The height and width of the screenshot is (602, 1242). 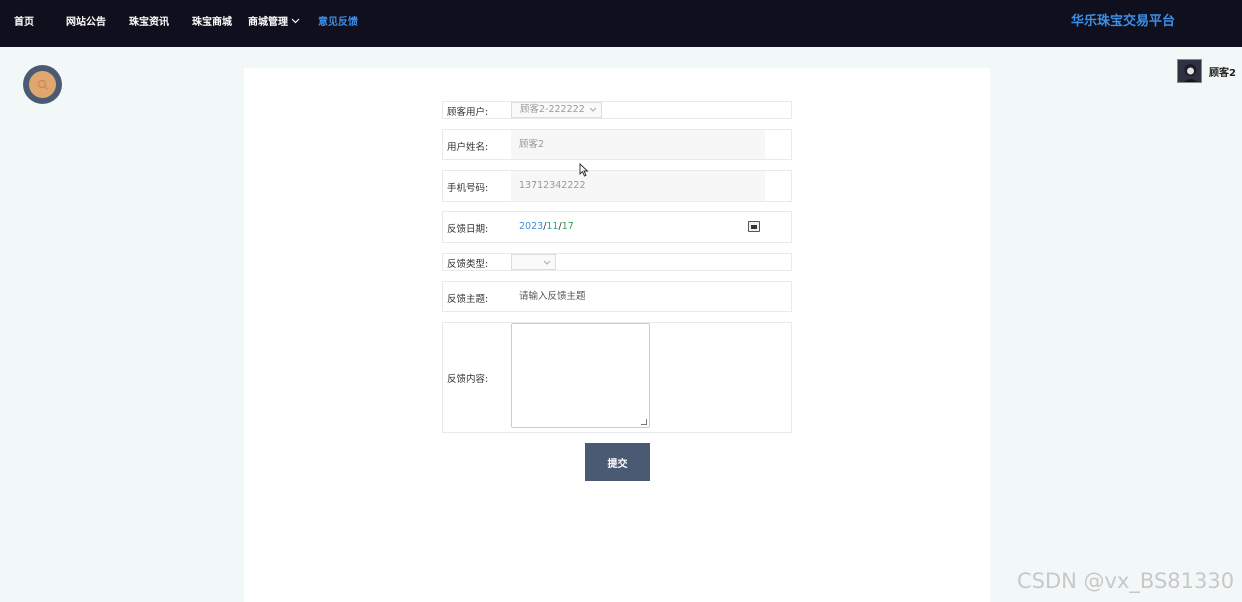 I want to click on phone-field: 13712342222, so click(x=638, y=186).